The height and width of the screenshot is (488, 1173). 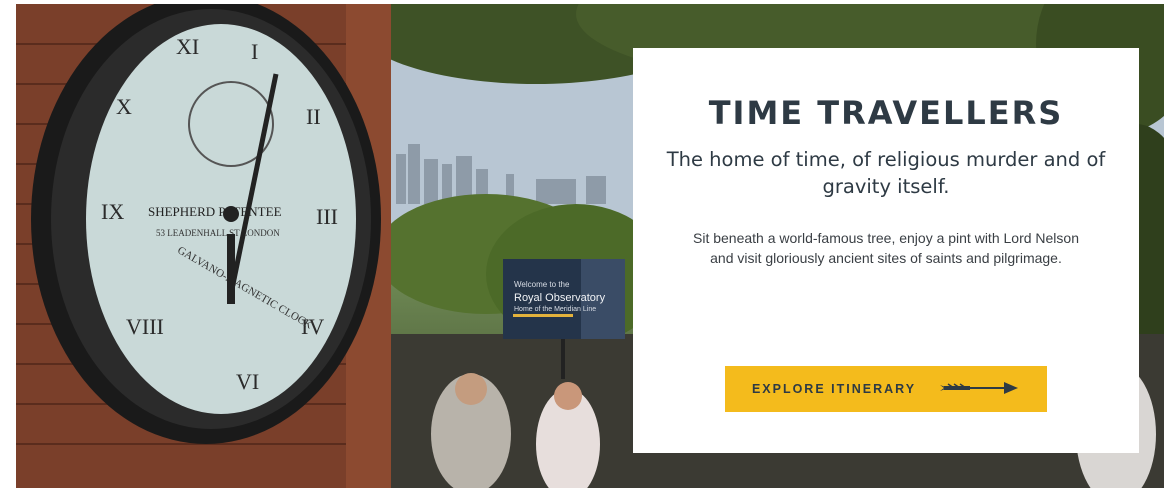 What do you see at coordinates (247, 381) in the screenshot?
I see `svg-text: VI` at bounding box center [247, 381].